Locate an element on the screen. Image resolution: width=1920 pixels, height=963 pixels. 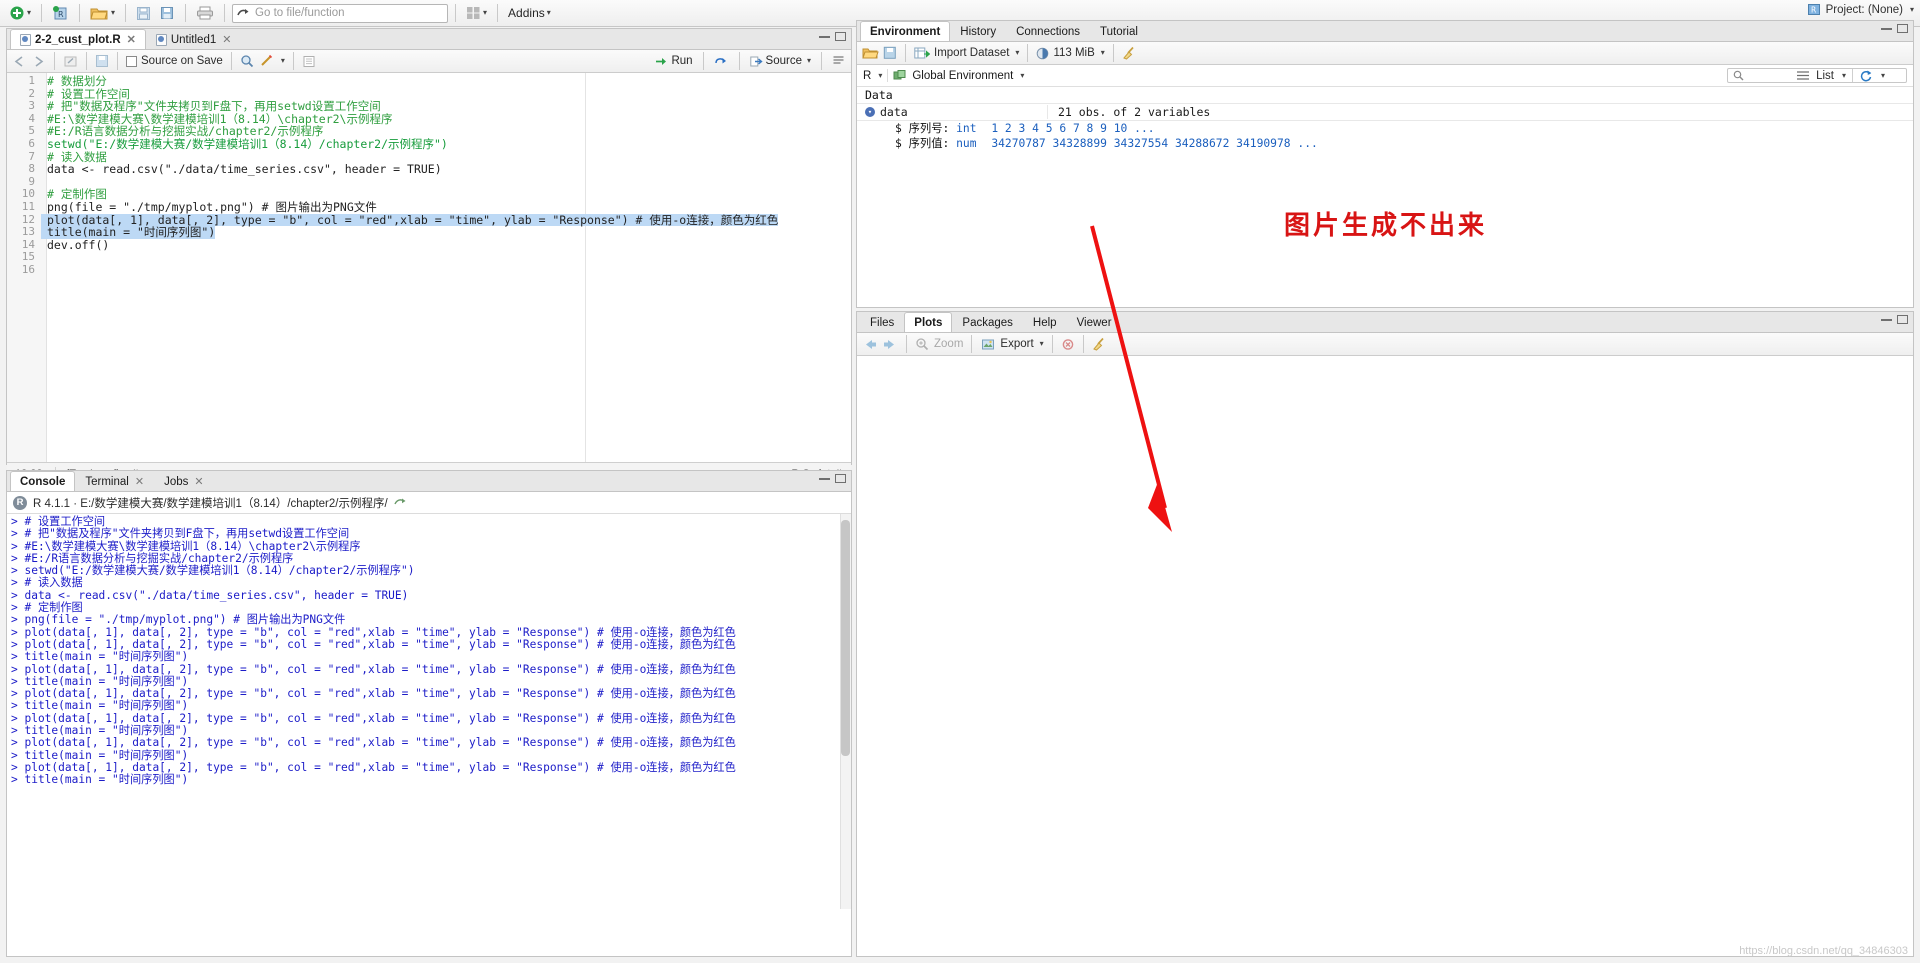
memory-usage-label: 113 MiB is located at coordinates (1073, 53).